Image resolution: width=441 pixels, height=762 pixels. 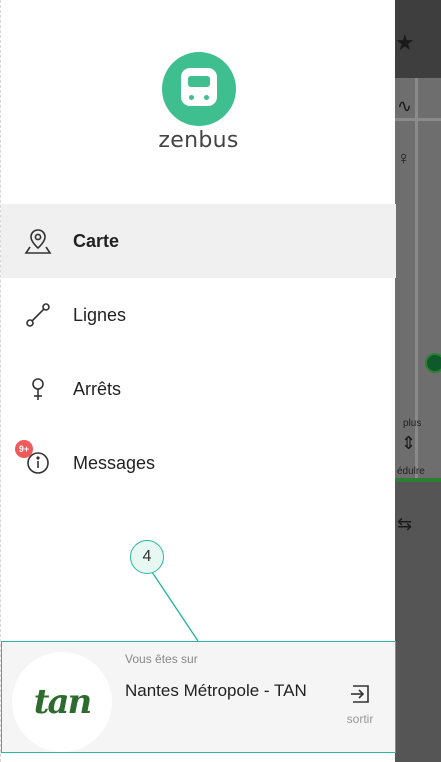 What do you see at coordinates (433, 363) in the screenshot?
I see `vehicle-marker` at bounding box center [433, 363].